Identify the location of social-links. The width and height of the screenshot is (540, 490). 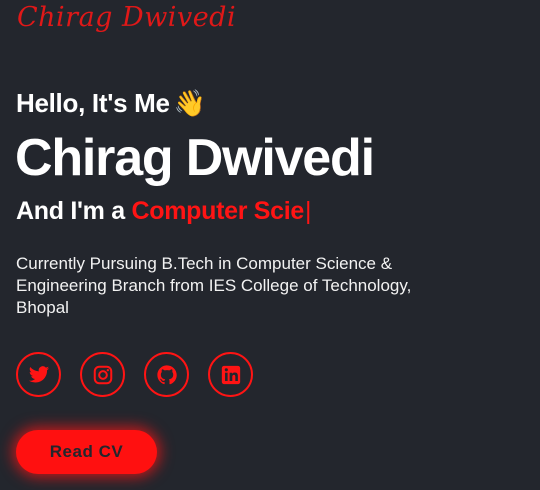
(134, 374).